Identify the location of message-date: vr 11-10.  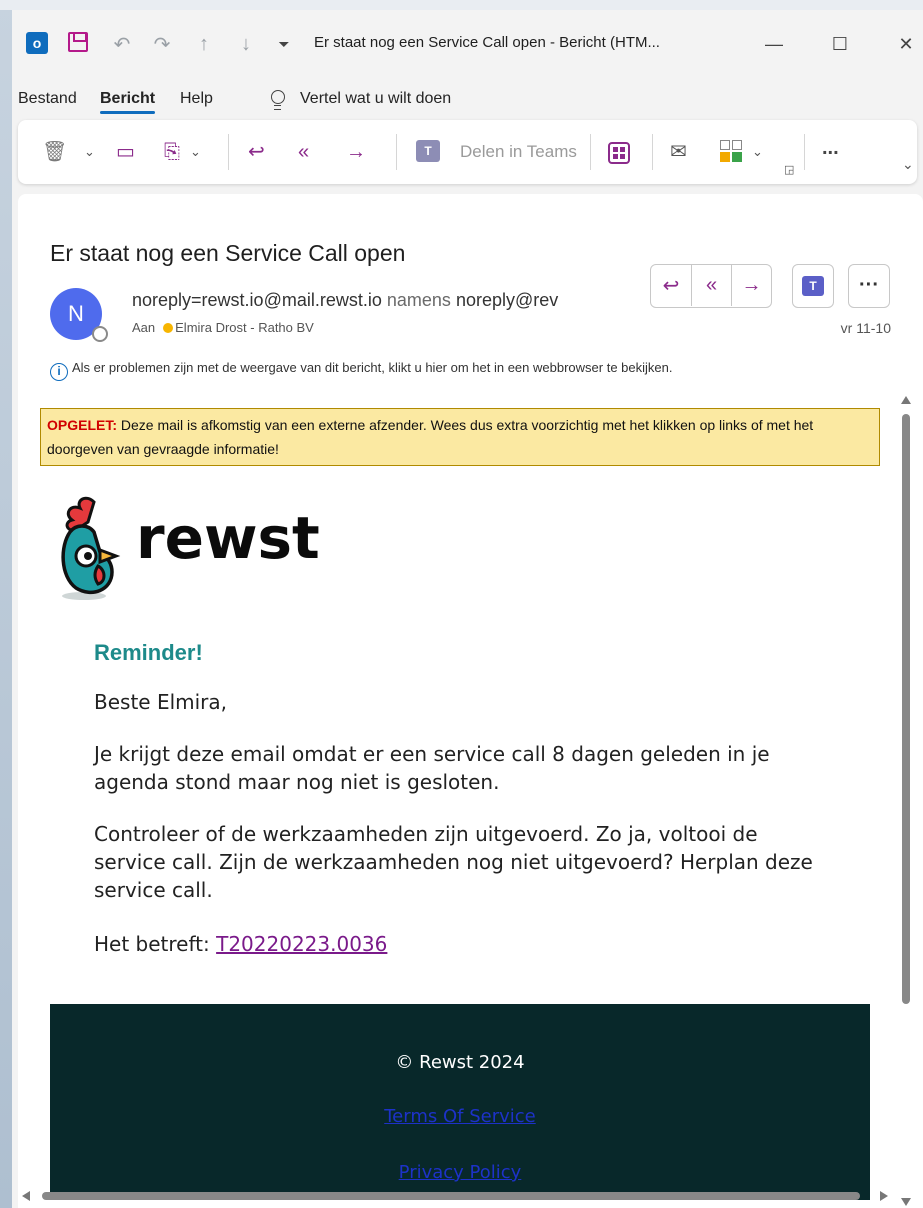
(865, 328).